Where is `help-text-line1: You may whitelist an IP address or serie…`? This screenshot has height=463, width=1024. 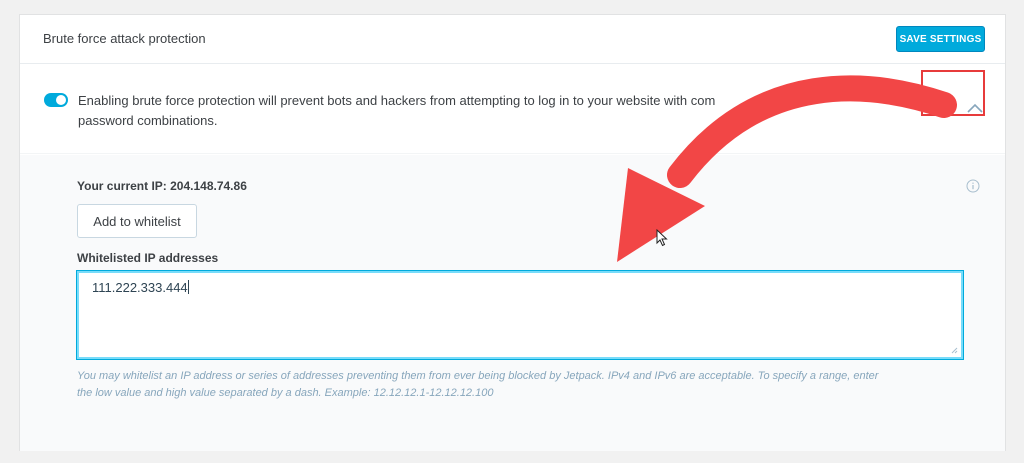 help-text-line1: You may whitelist an IP address or serie… is located at coordinates (478, 376).